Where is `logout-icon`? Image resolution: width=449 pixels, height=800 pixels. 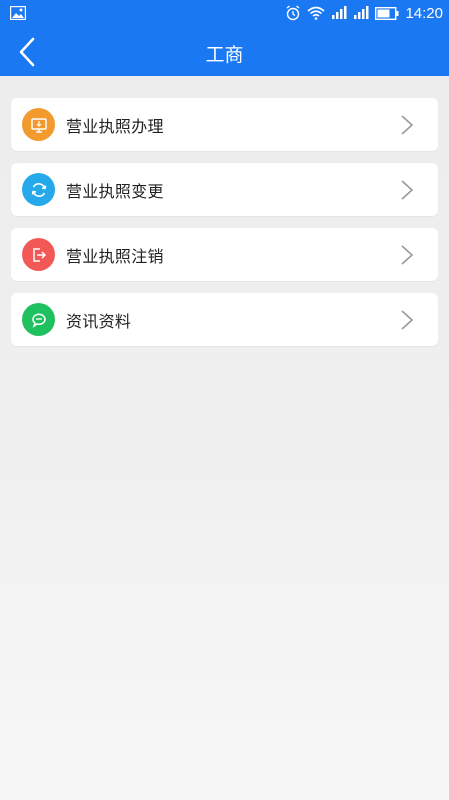
logout-icon is located at coordinates (38, 254).